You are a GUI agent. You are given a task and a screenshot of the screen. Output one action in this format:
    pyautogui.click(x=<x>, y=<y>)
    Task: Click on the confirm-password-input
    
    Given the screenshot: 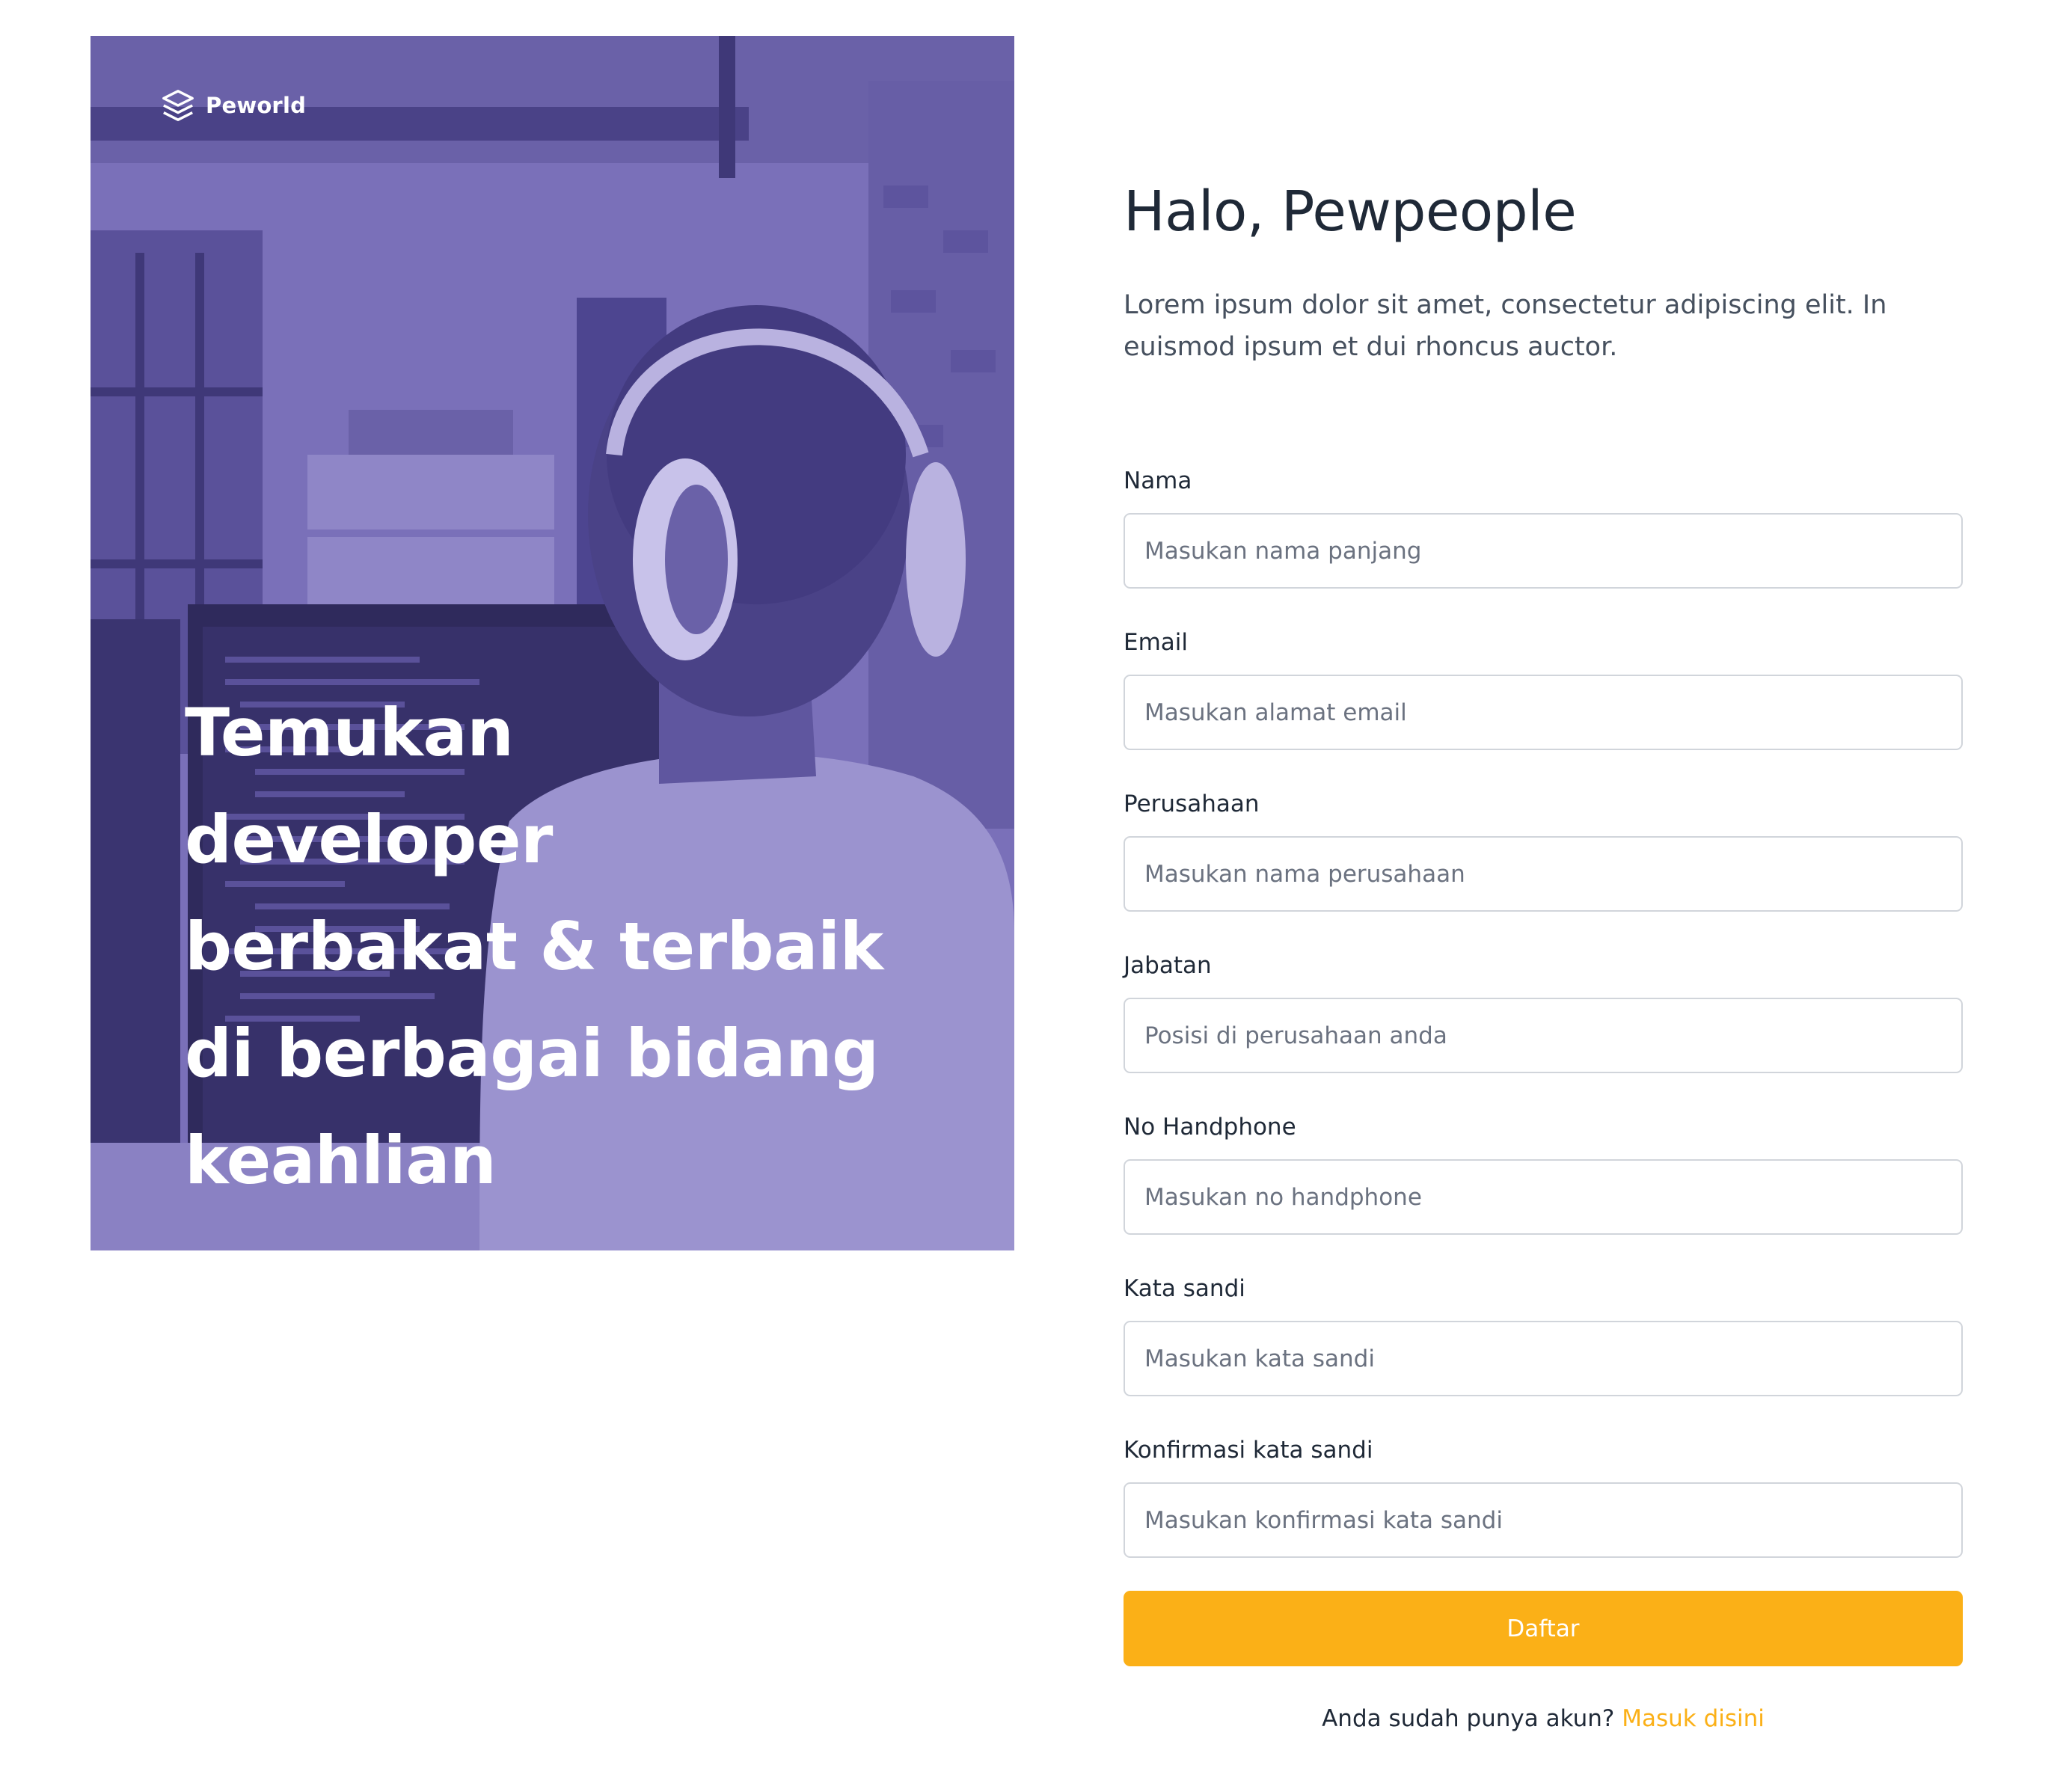 What is the action you would take?
    pyautogui.click(x=1543, y=1520)
    